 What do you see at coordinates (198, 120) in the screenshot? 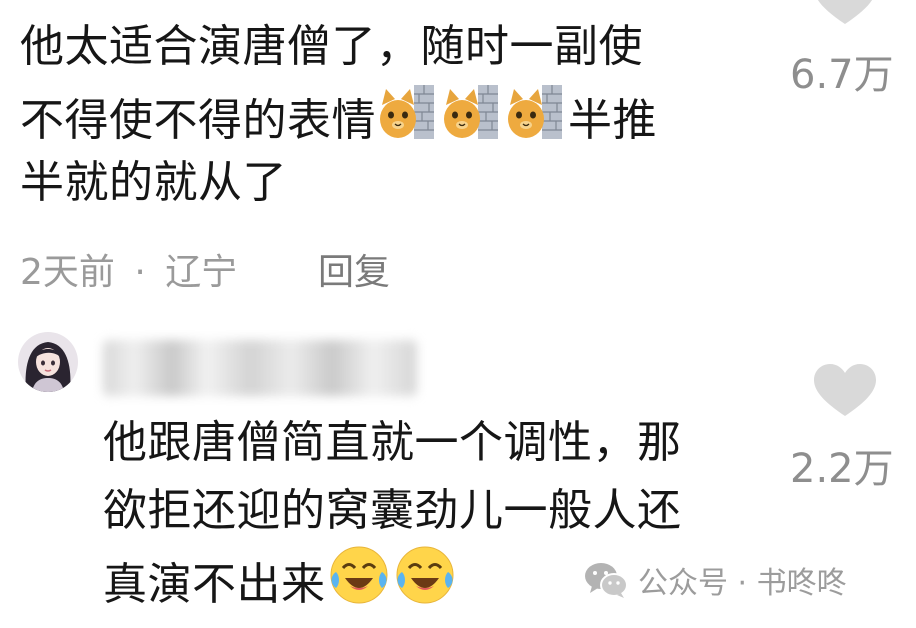
I see `comment-1-line-2: 不得使不得的表情` at bounding box center [198, 120].